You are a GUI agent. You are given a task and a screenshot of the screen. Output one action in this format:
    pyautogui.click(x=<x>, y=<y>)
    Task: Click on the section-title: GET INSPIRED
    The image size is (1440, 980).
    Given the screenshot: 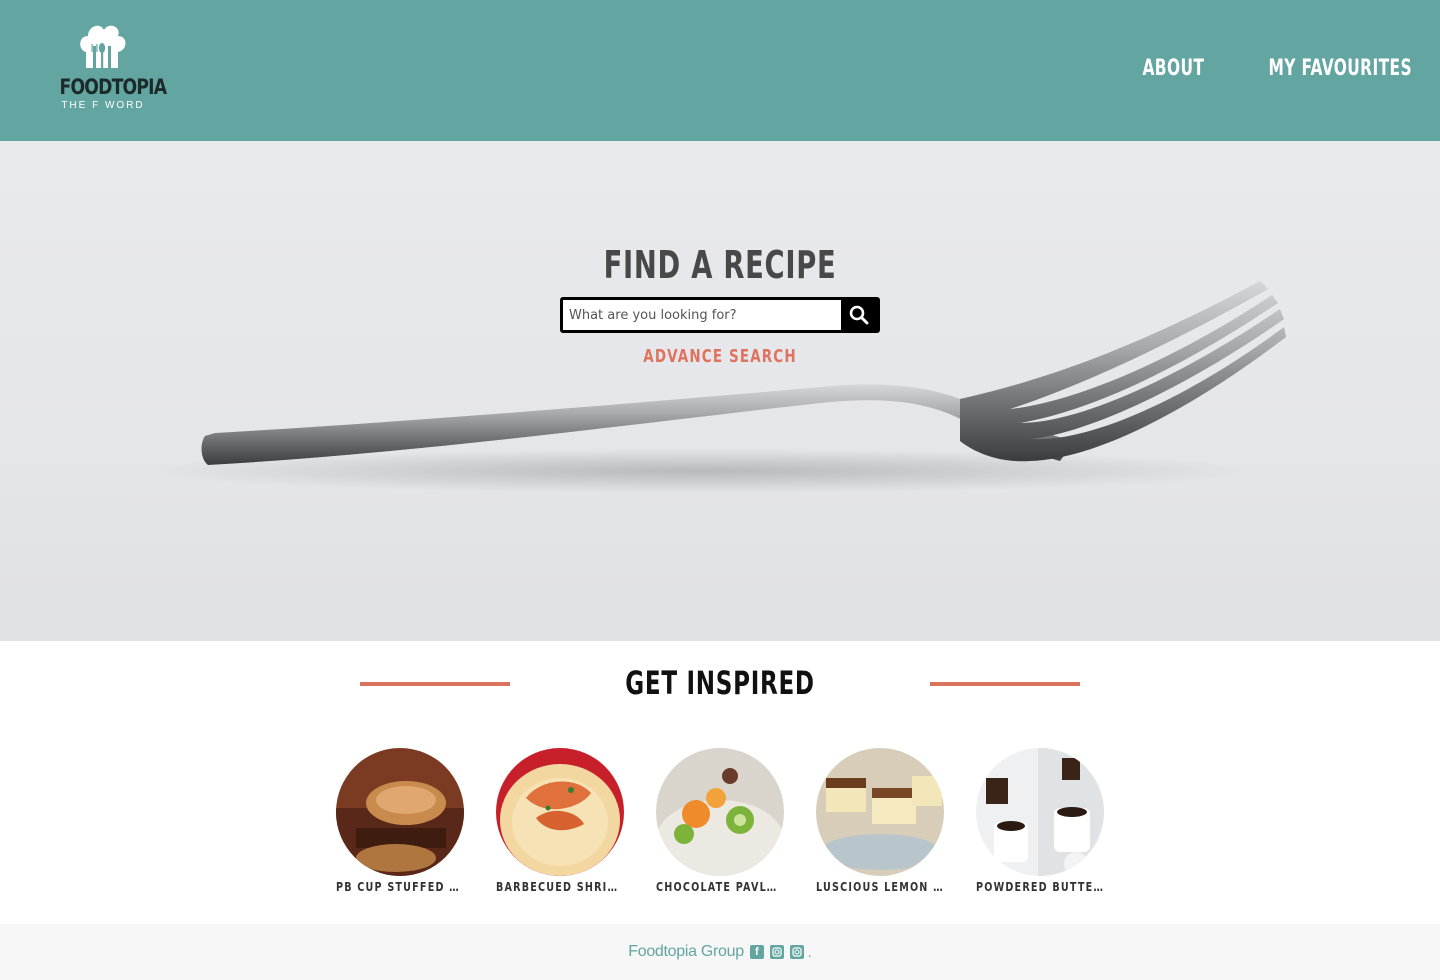 What is the action you would take?
    pyautogui.click(x=720, y=683)
    